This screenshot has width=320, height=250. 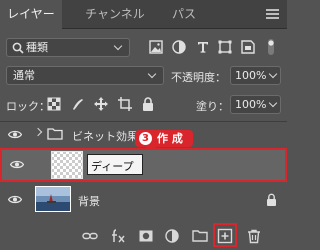 What do you see at coordinates (170, 138) in the screenshot?
I see `step-text: 作 成` at bounding box center [170, 138].